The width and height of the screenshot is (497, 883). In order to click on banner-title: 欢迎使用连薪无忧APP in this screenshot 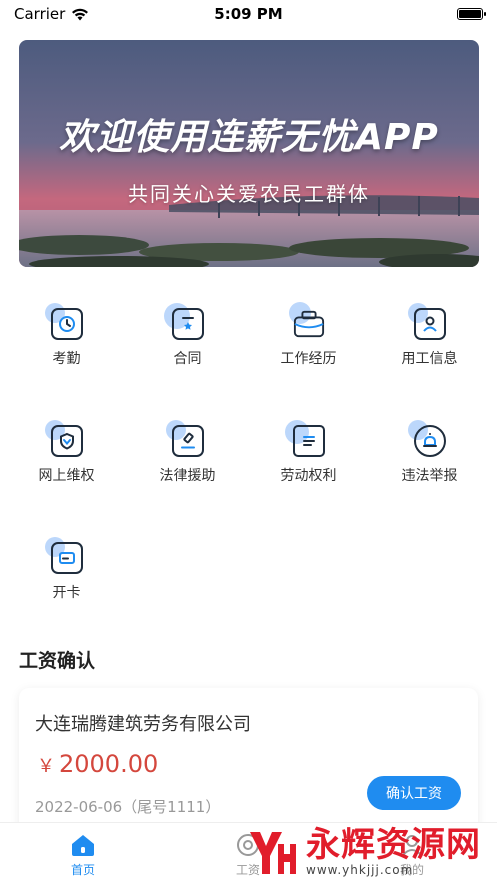, I will do `click(249, 137)`.